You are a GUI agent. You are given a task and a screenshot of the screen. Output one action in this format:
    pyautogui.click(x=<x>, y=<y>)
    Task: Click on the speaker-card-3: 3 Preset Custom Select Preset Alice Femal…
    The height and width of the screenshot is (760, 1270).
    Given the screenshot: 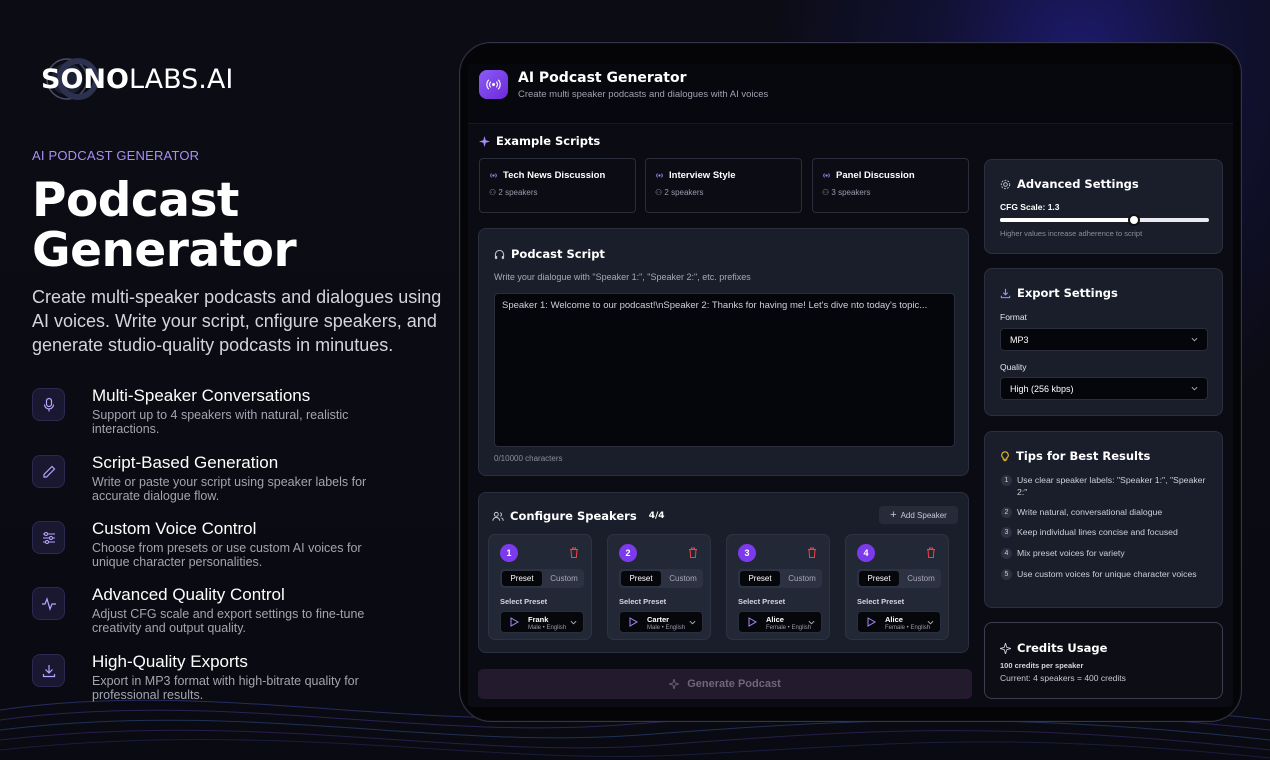 What is the action you would take?
    pyautogui.click(x=778, y=587)
    